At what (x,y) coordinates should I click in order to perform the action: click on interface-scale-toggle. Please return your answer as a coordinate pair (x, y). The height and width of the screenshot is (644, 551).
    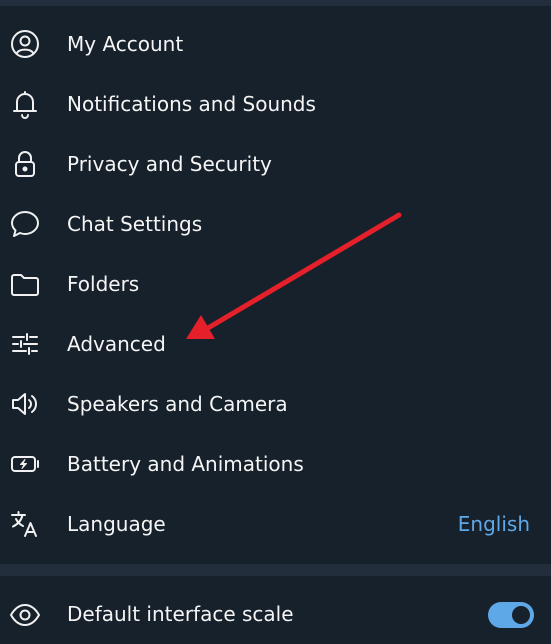
    Looking at the image, I should click on (511, 615).